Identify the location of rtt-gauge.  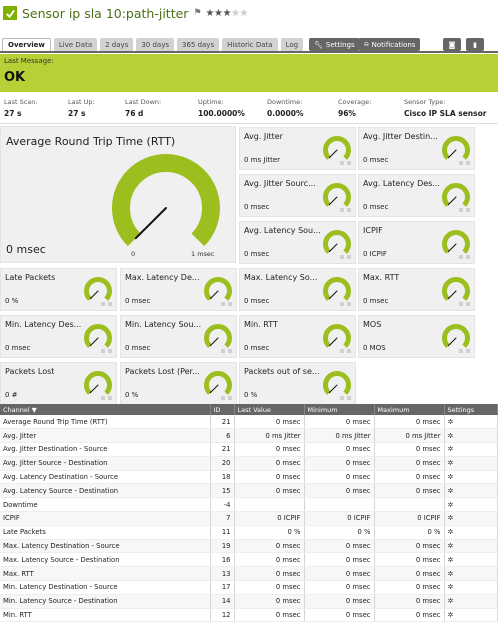
(166, 200).